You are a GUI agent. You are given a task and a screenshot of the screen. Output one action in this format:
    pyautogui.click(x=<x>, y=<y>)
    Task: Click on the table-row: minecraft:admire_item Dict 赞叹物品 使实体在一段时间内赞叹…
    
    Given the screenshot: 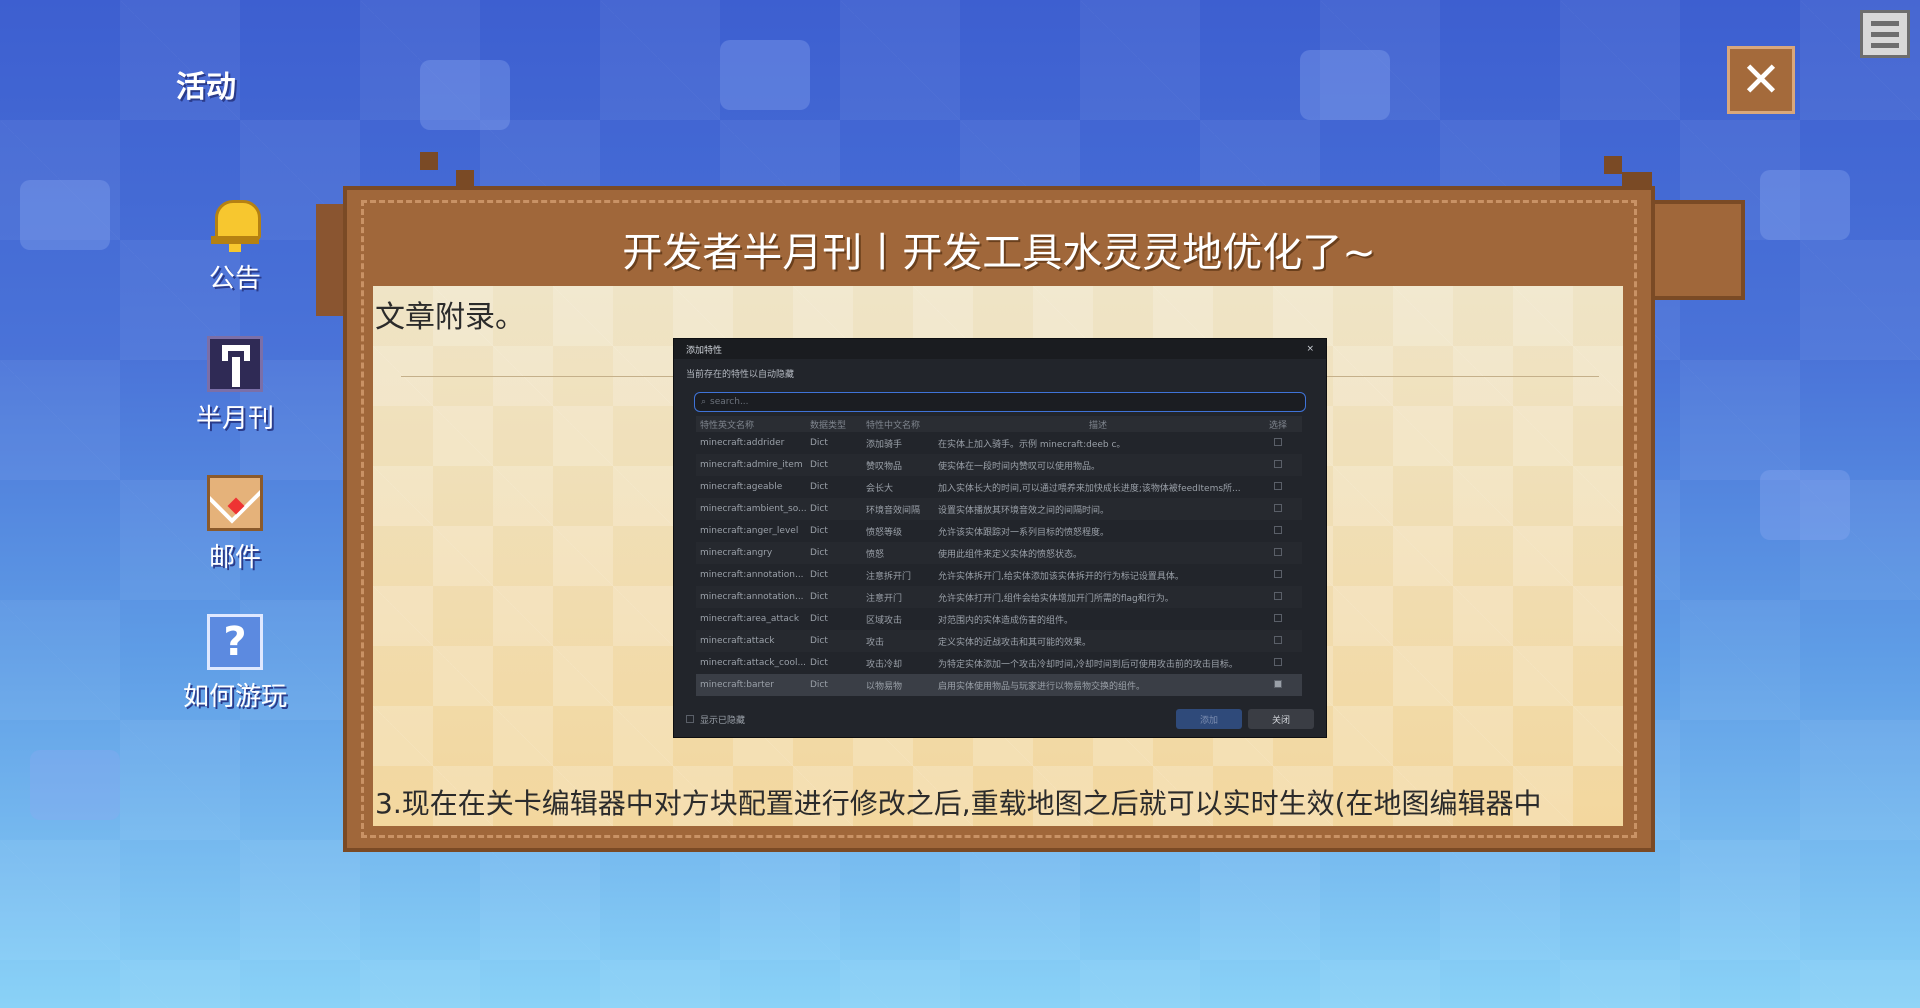 What is the action you would take?
    pyautogui.click(x=999, y=465)
    